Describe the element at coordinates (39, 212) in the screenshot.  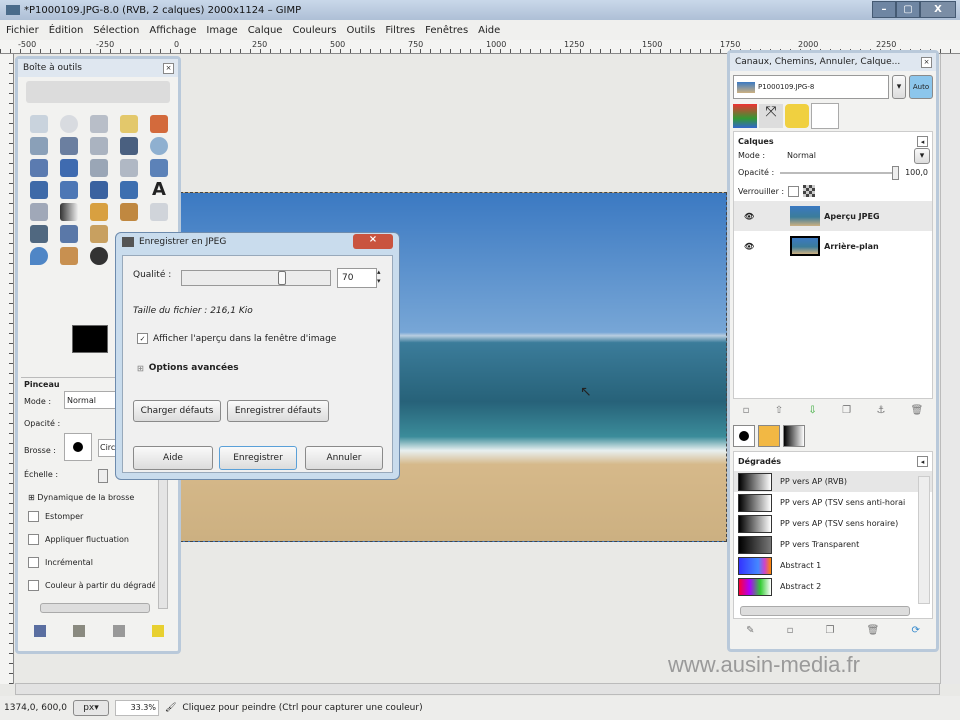
I see `bucket-fill-tool-icon` at that location.